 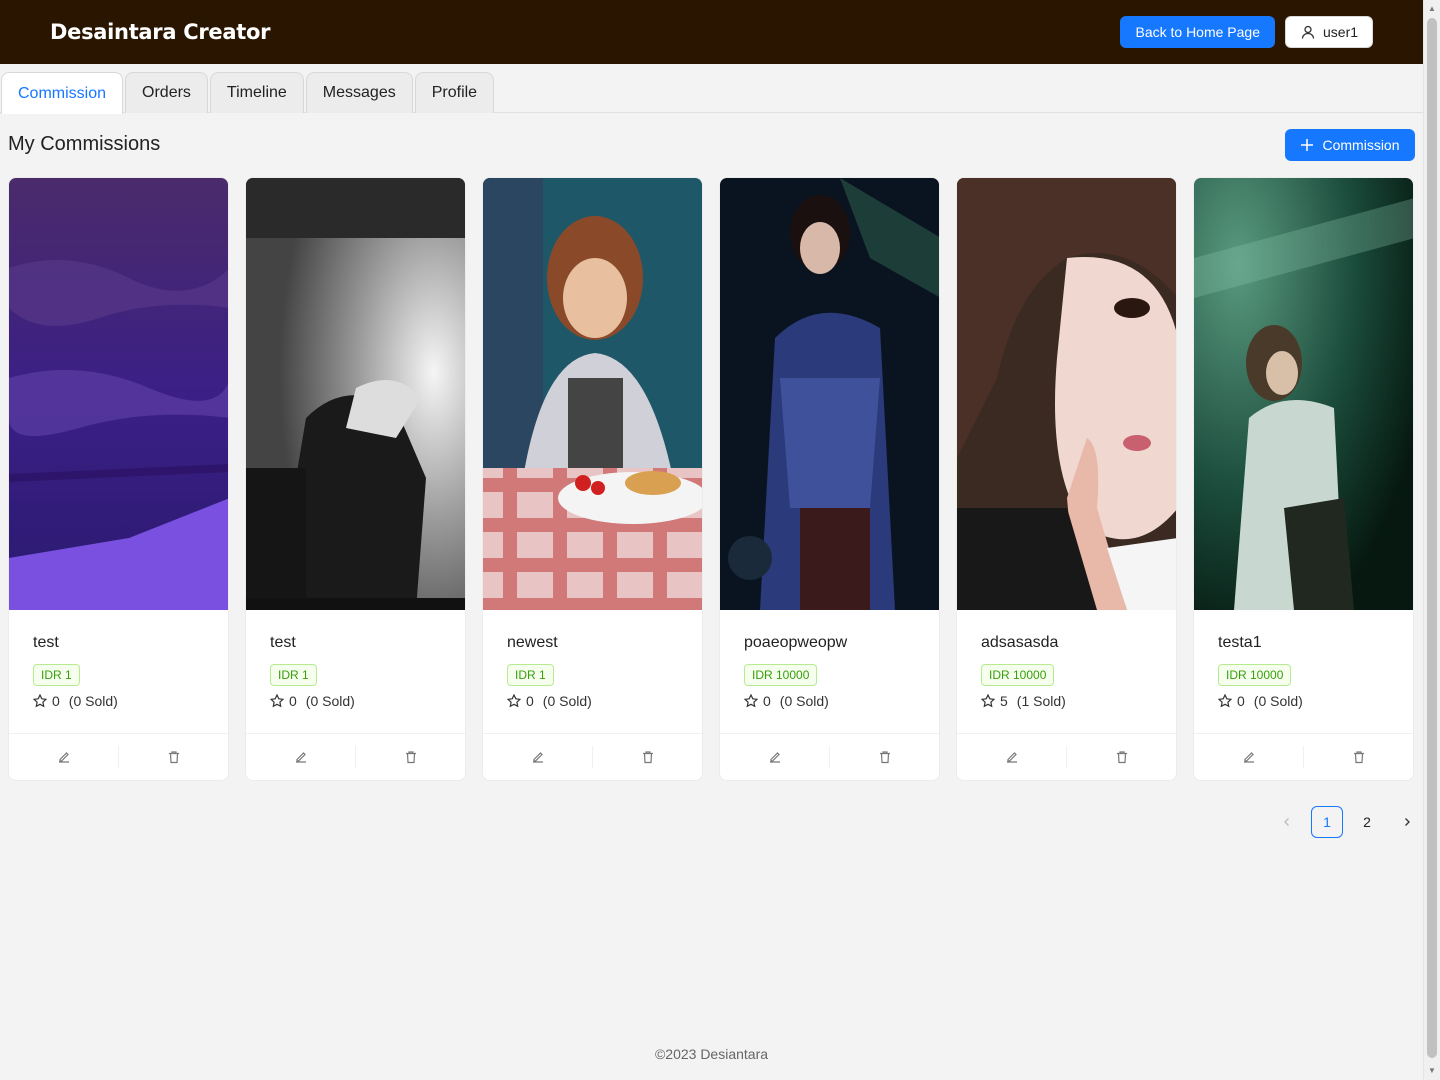 I want to click on card-title: adsasasda, so click(x=1020, y=642).